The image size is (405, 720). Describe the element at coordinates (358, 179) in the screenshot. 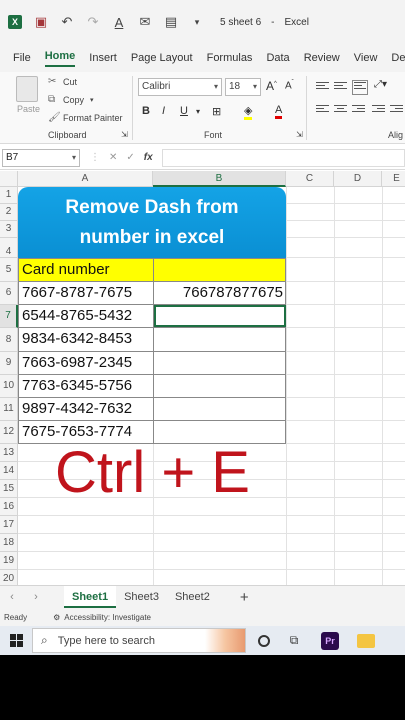

I see `column-header-d: D` at that location.